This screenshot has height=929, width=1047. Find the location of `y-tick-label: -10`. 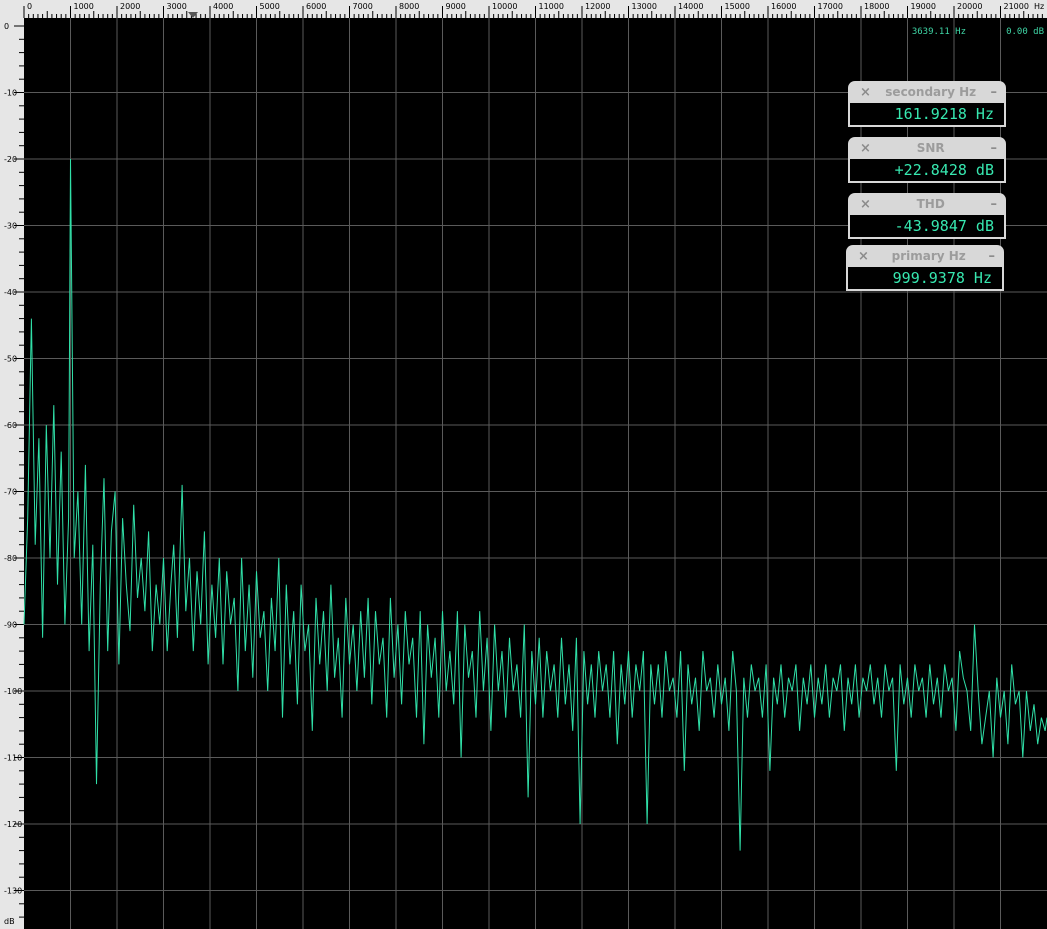

y-tick-label: -10 is located at coordinates (10, 93).